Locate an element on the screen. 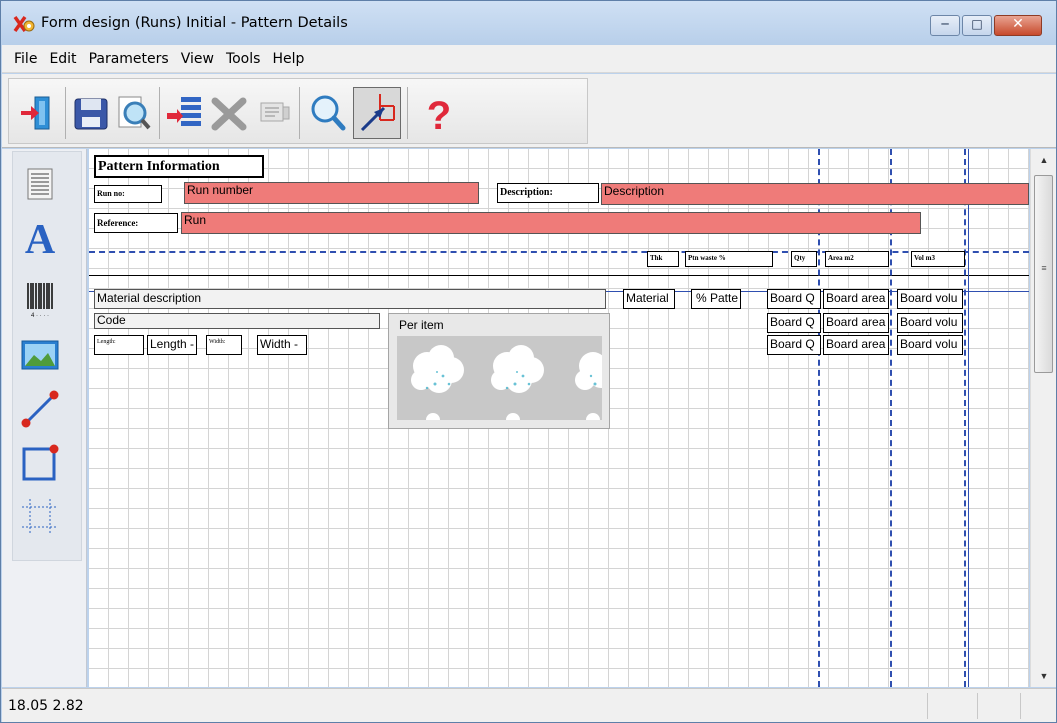 Image resolution: width=1057 pixels, height=723 pixels. tool-disabled-icon is located at coordinates (275, 112).